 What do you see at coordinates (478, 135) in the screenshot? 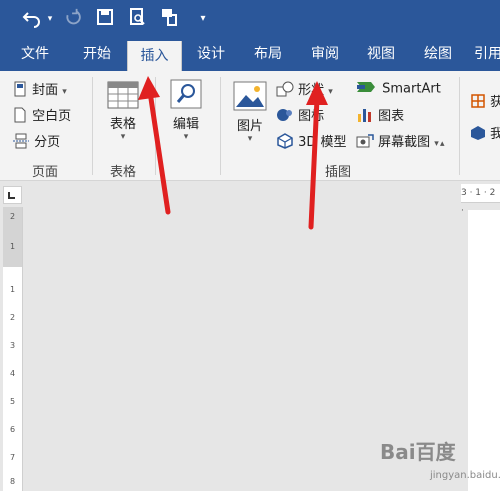
I see `addins-icon` at bounding box center [478, 135].